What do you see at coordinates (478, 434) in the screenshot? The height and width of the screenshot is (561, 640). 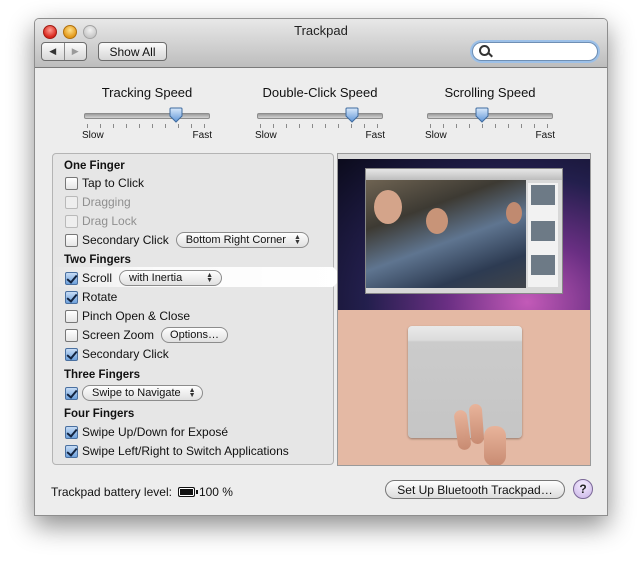 I see `hand-image` at bounding box center [478, 434].